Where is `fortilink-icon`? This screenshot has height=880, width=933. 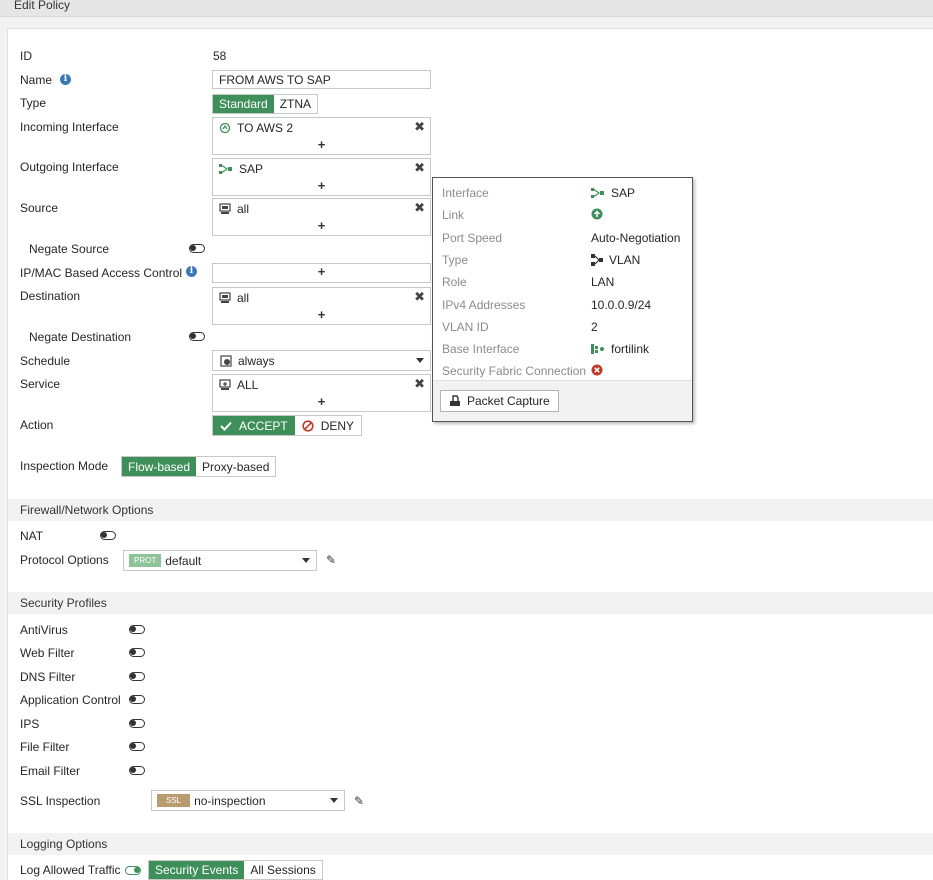 fortilink-icon is located at coordinates (597, 349).